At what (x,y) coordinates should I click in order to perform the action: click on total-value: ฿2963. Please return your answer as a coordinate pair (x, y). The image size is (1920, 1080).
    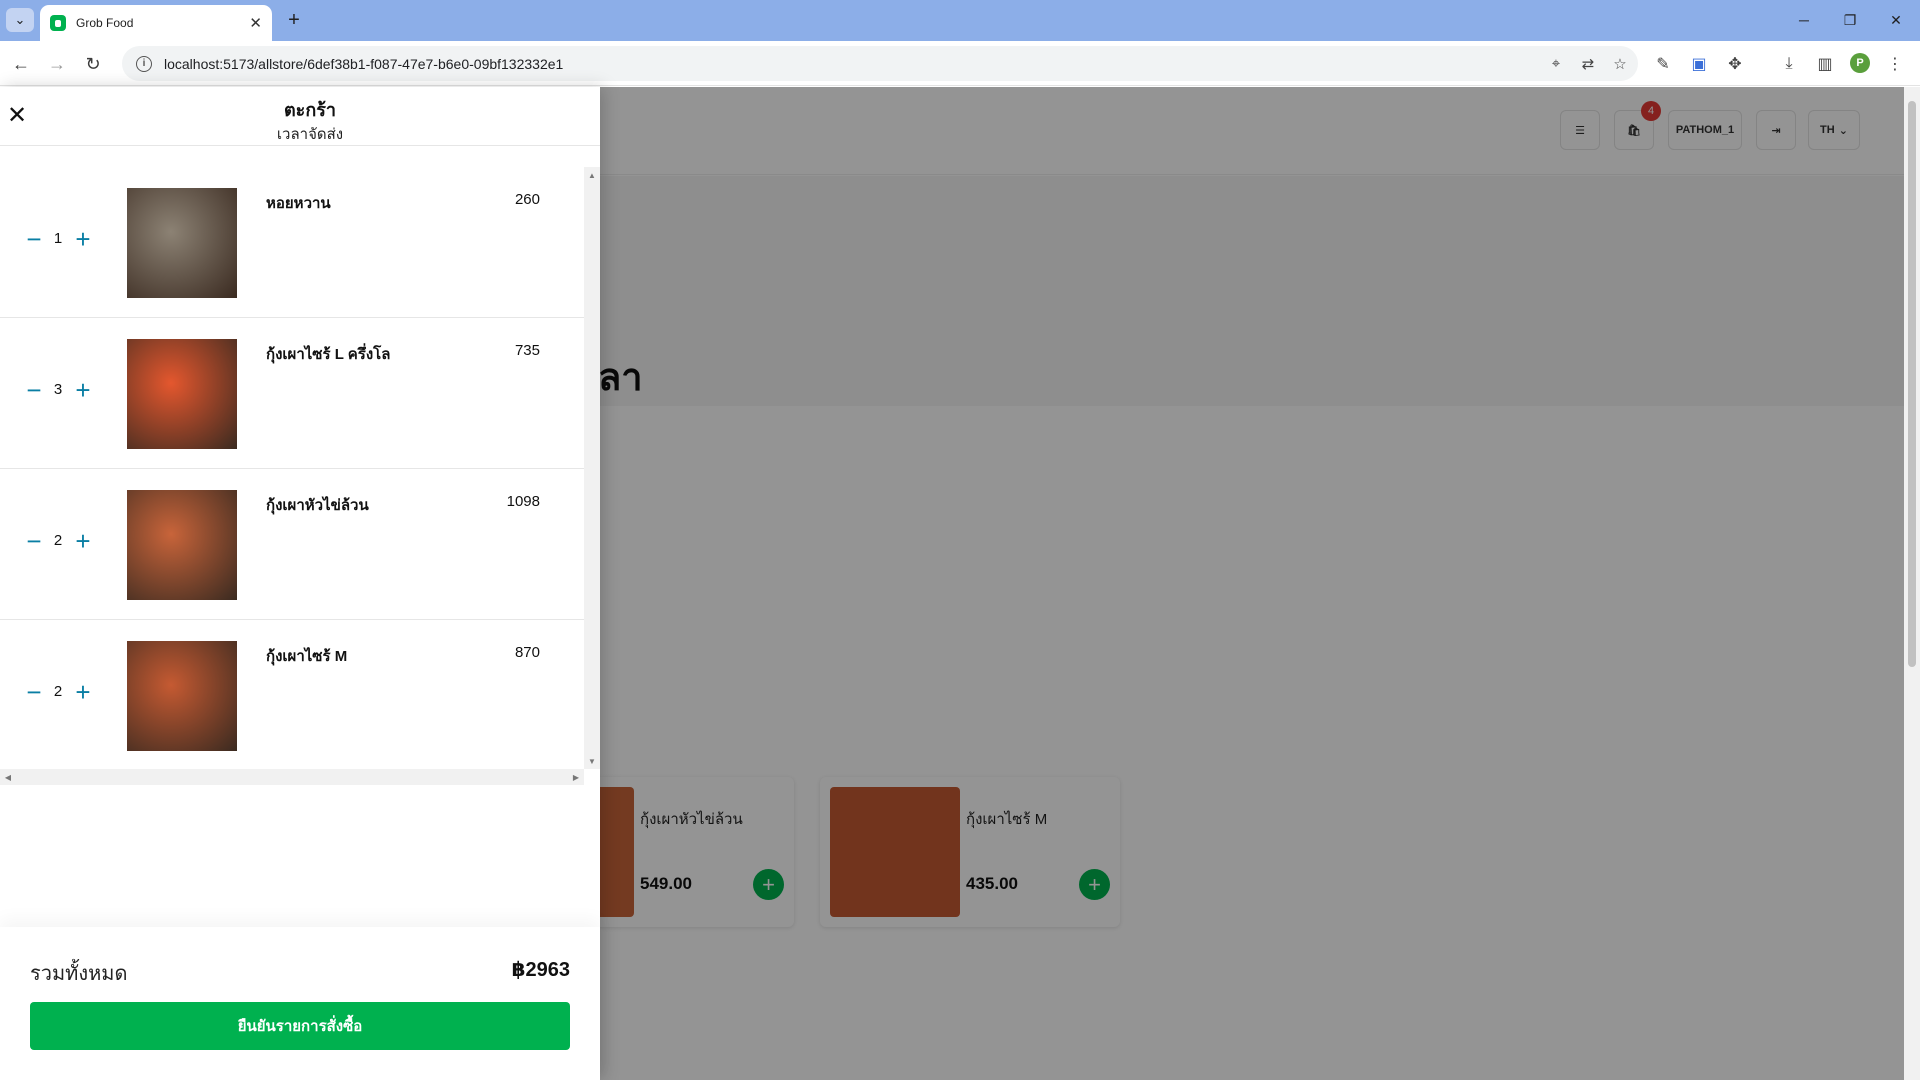
    Looking at the image, I should click on (540, 970).